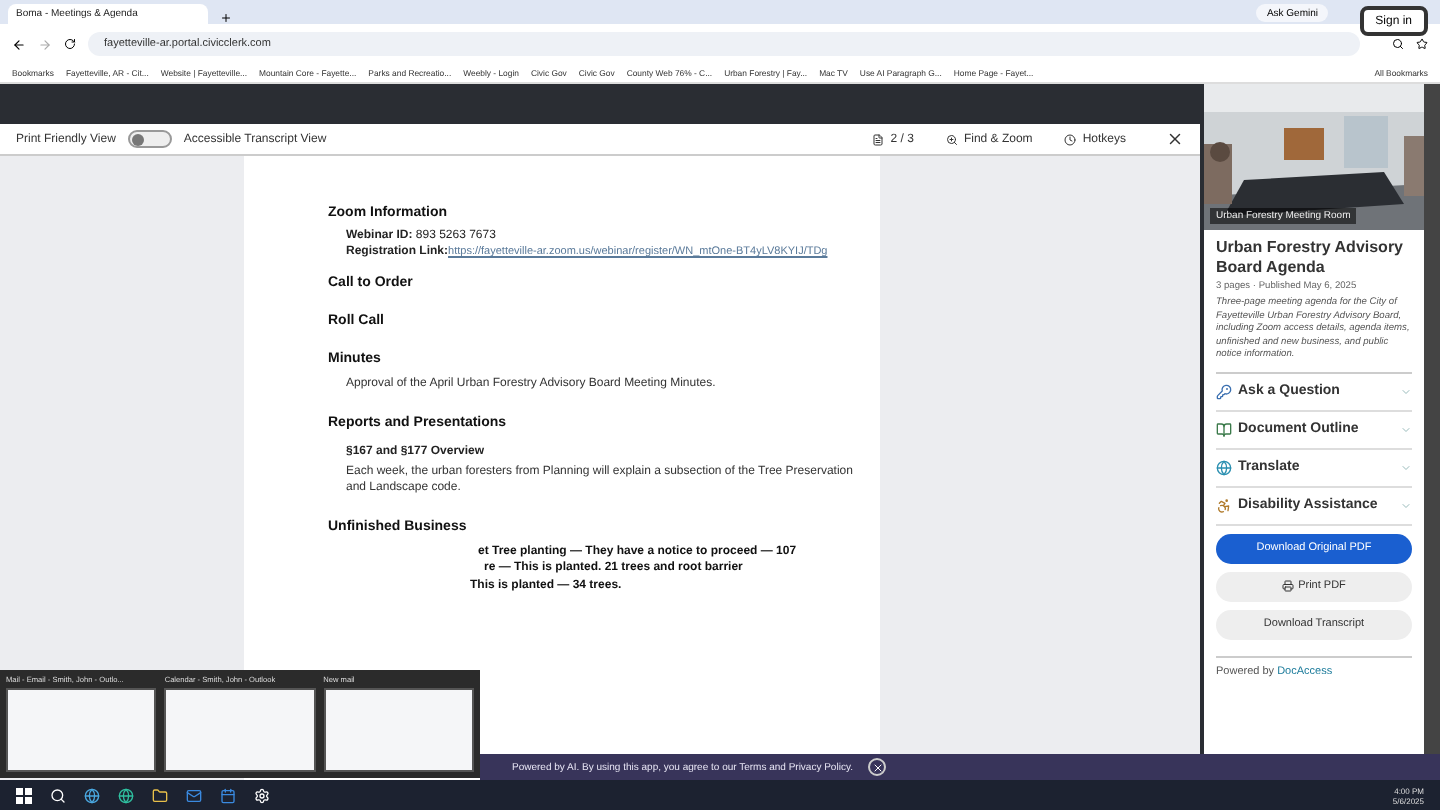  Describe the element at coordinates (1288, 586) in the screenshot. I see `printer-icon` at that location.